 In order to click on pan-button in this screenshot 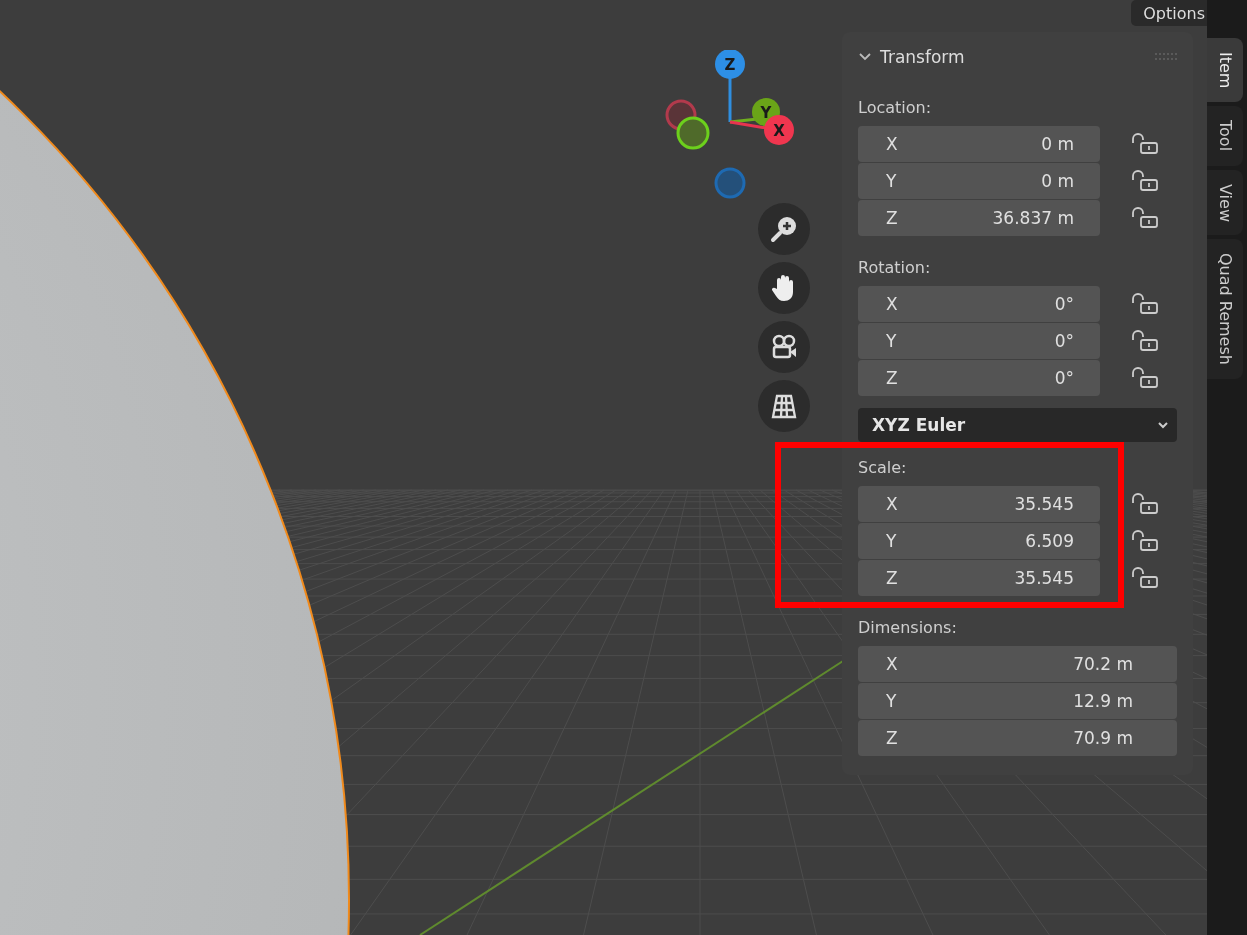, I will do `click(784, 288)`.